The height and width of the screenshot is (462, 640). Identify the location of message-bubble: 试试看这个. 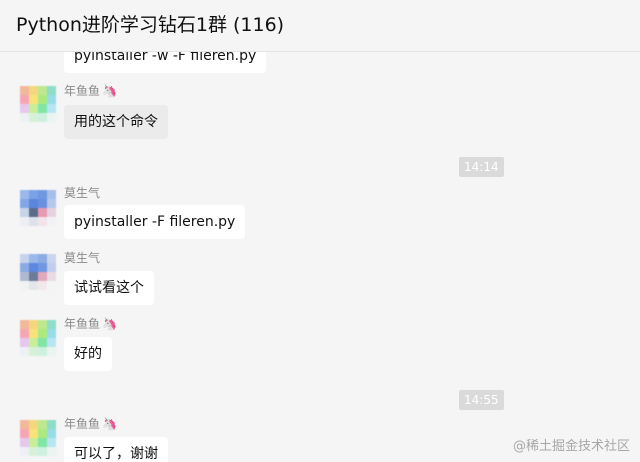
(109, 288).